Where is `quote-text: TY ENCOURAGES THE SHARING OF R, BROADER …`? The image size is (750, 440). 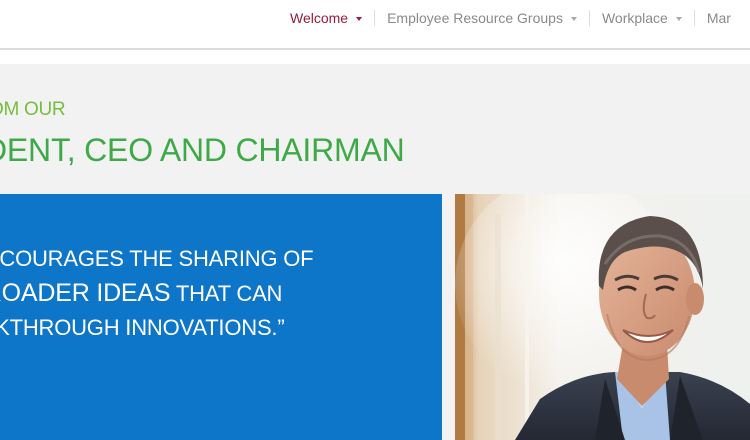 quote-text: TY ENCOURAGES THE SHARING OF R, BROADER … is located at coordinates (157, 293).